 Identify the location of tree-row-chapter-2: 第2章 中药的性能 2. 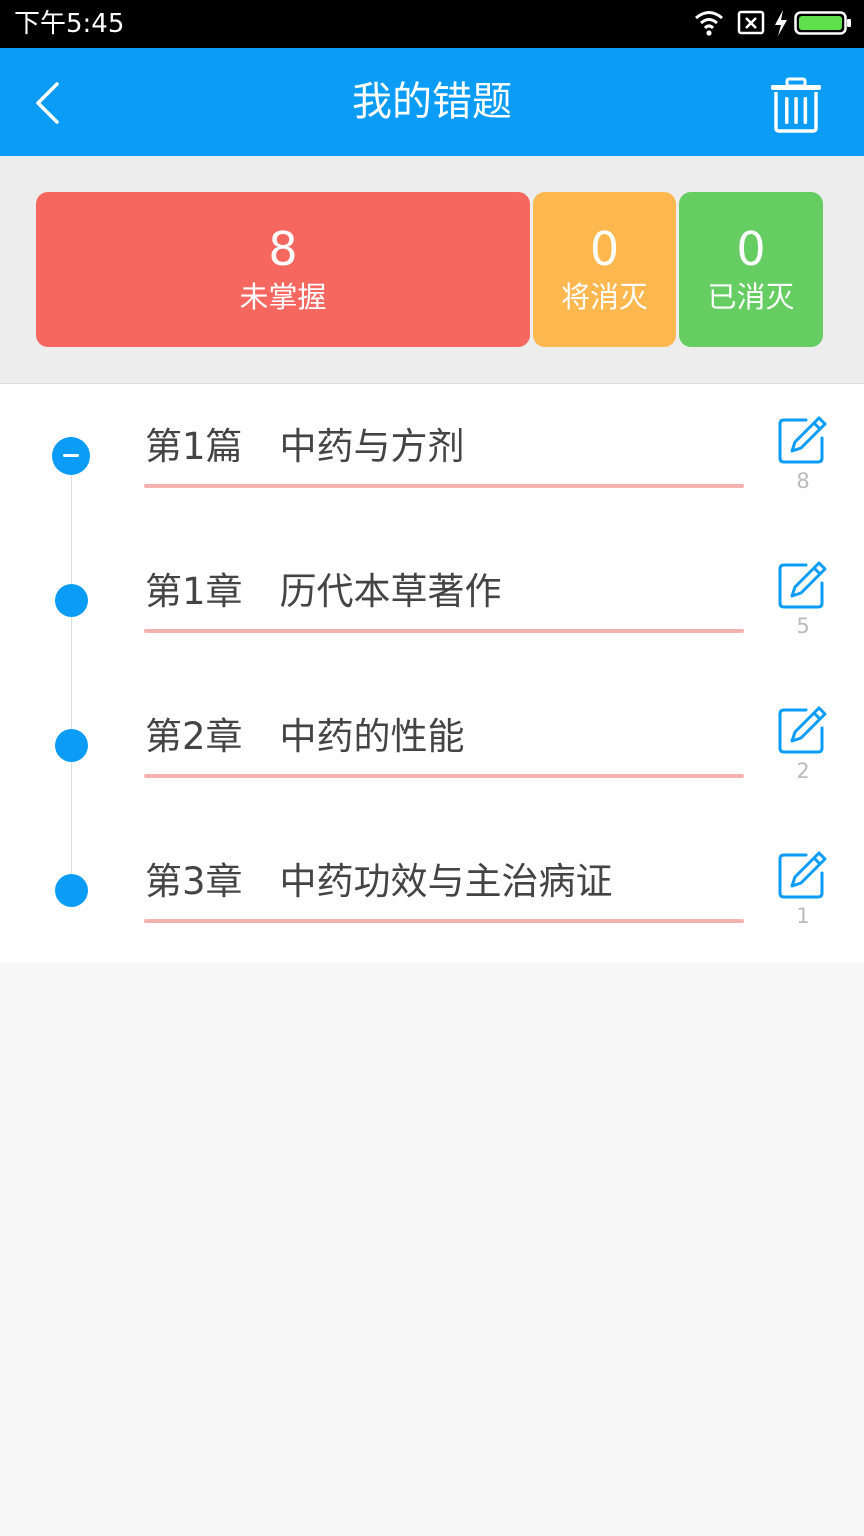
(432, 746).